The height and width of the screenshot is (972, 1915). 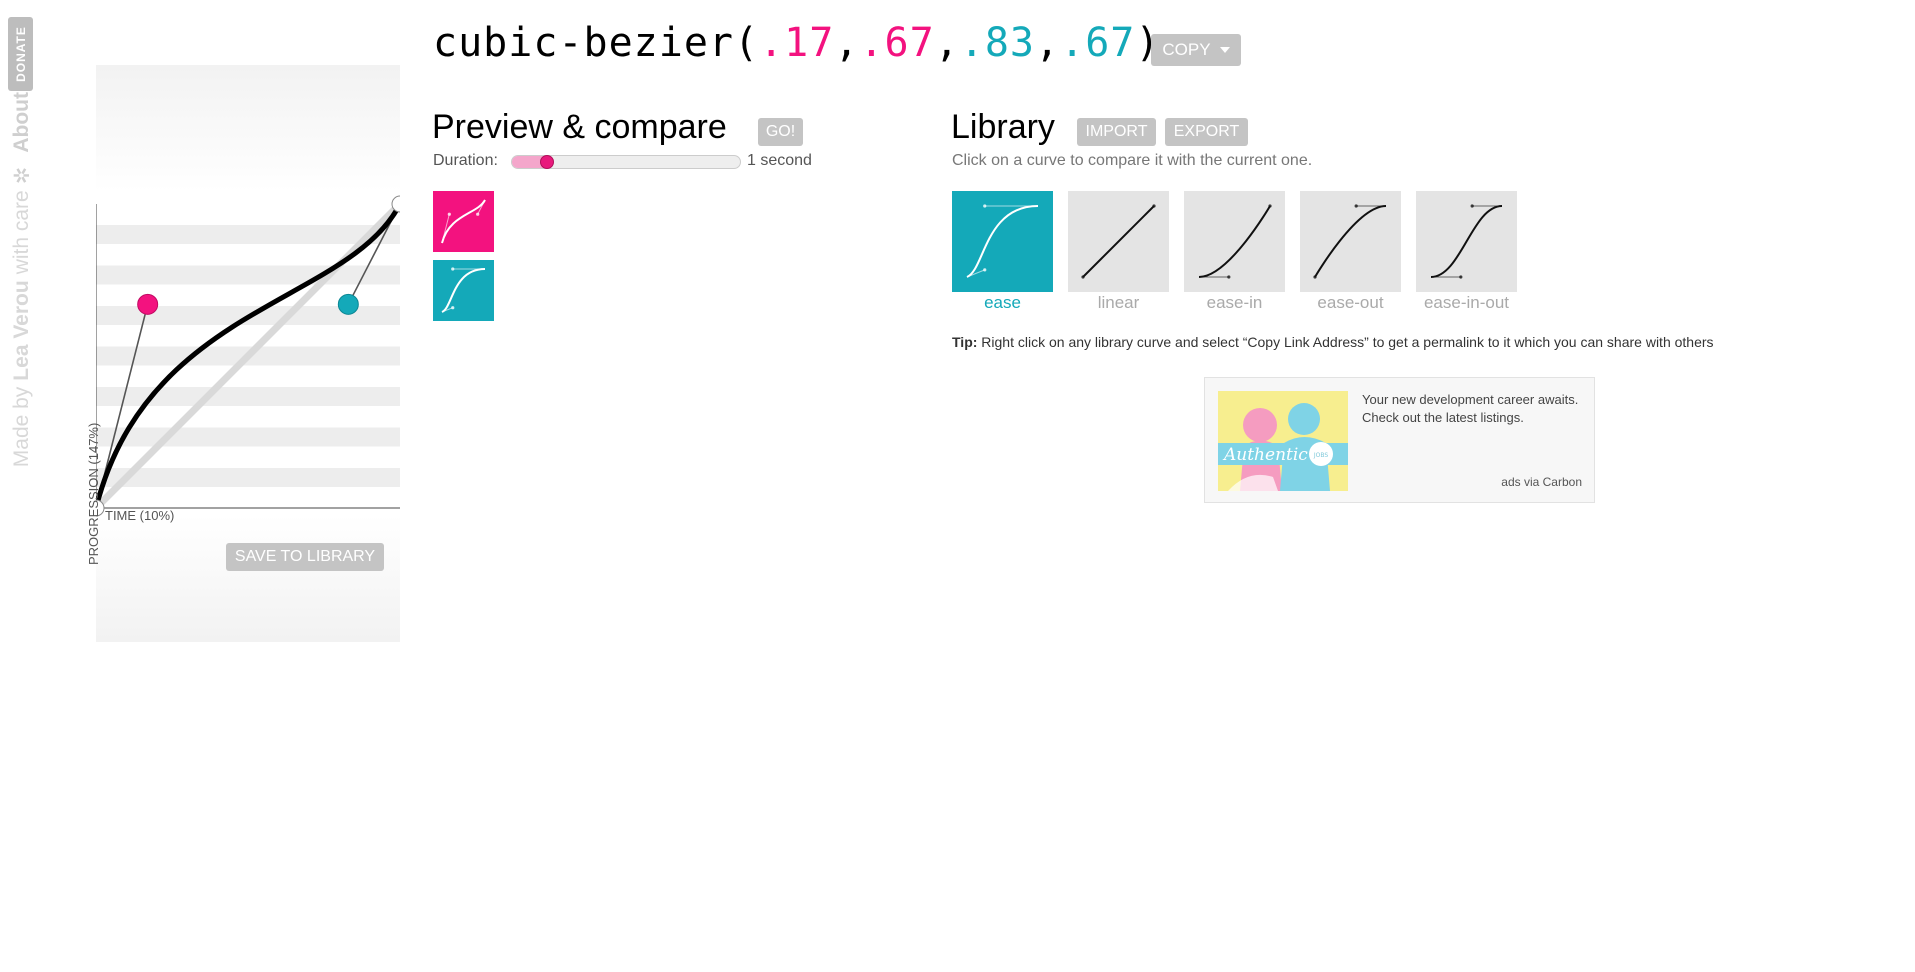 I want to click on library-item-label: ease-in-out, so click(x=1466, y=302).